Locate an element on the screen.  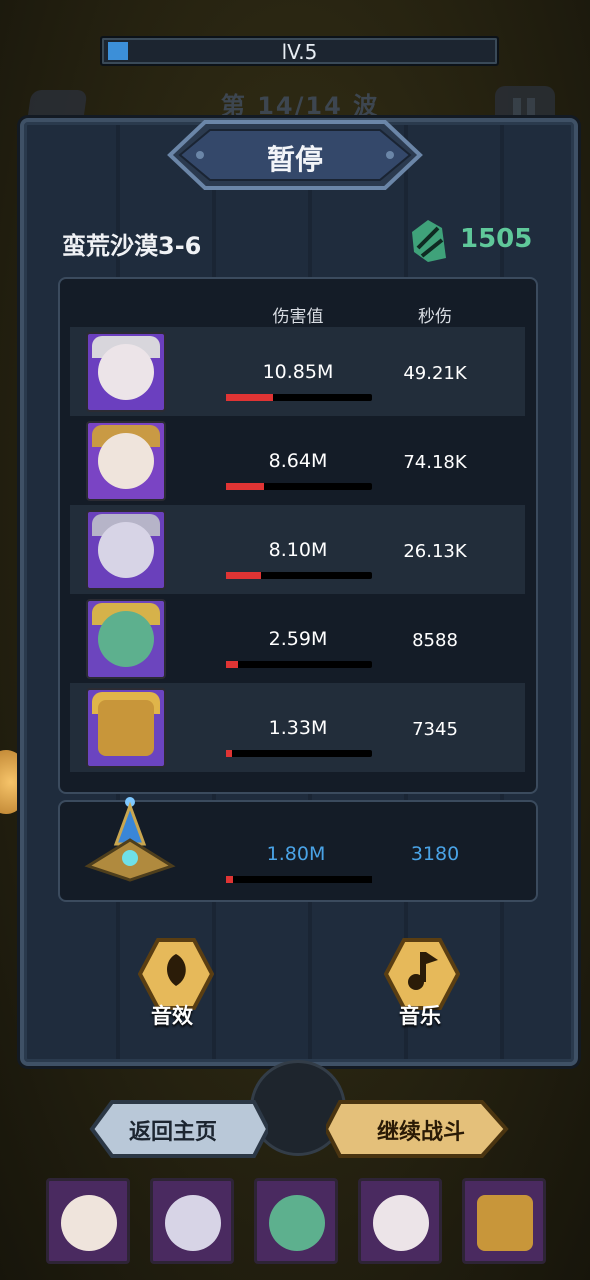
damage-value: 2.59M is located at coordinates (298, 639).